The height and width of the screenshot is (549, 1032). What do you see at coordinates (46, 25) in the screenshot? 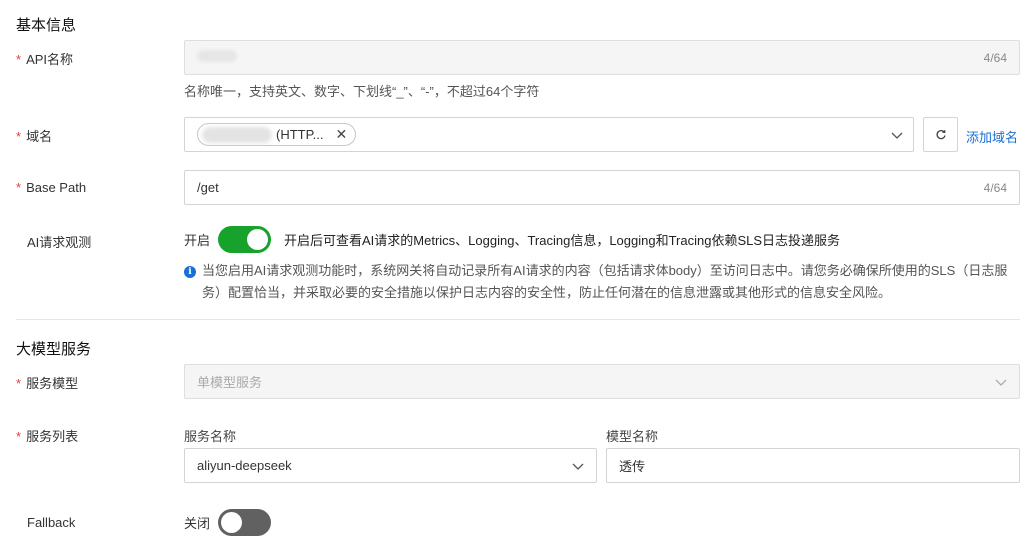
I see `section-title-basic-info: 基本信息` at bounding box center [46, 25].